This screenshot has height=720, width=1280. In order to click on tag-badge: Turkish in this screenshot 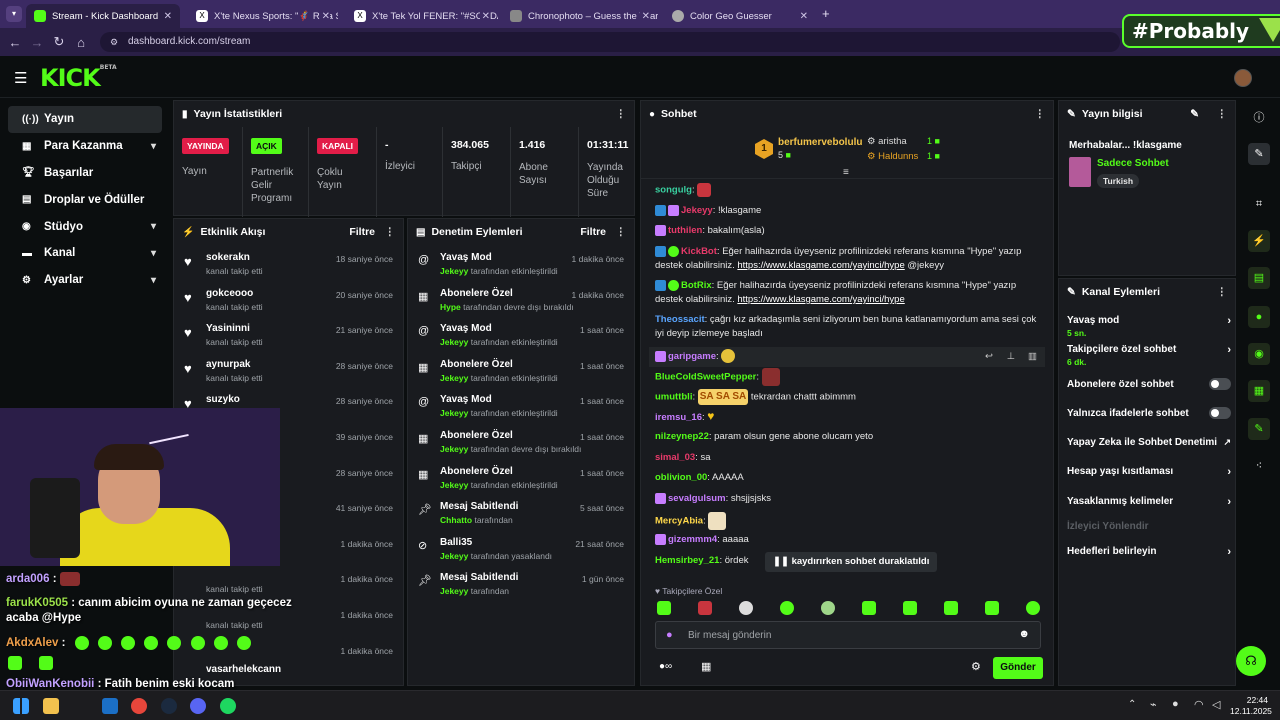, I will do `click(1118, 181)`.